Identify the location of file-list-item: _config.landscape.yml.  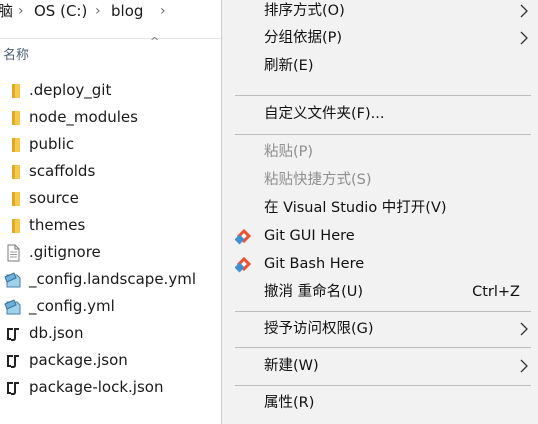
(110, 279).